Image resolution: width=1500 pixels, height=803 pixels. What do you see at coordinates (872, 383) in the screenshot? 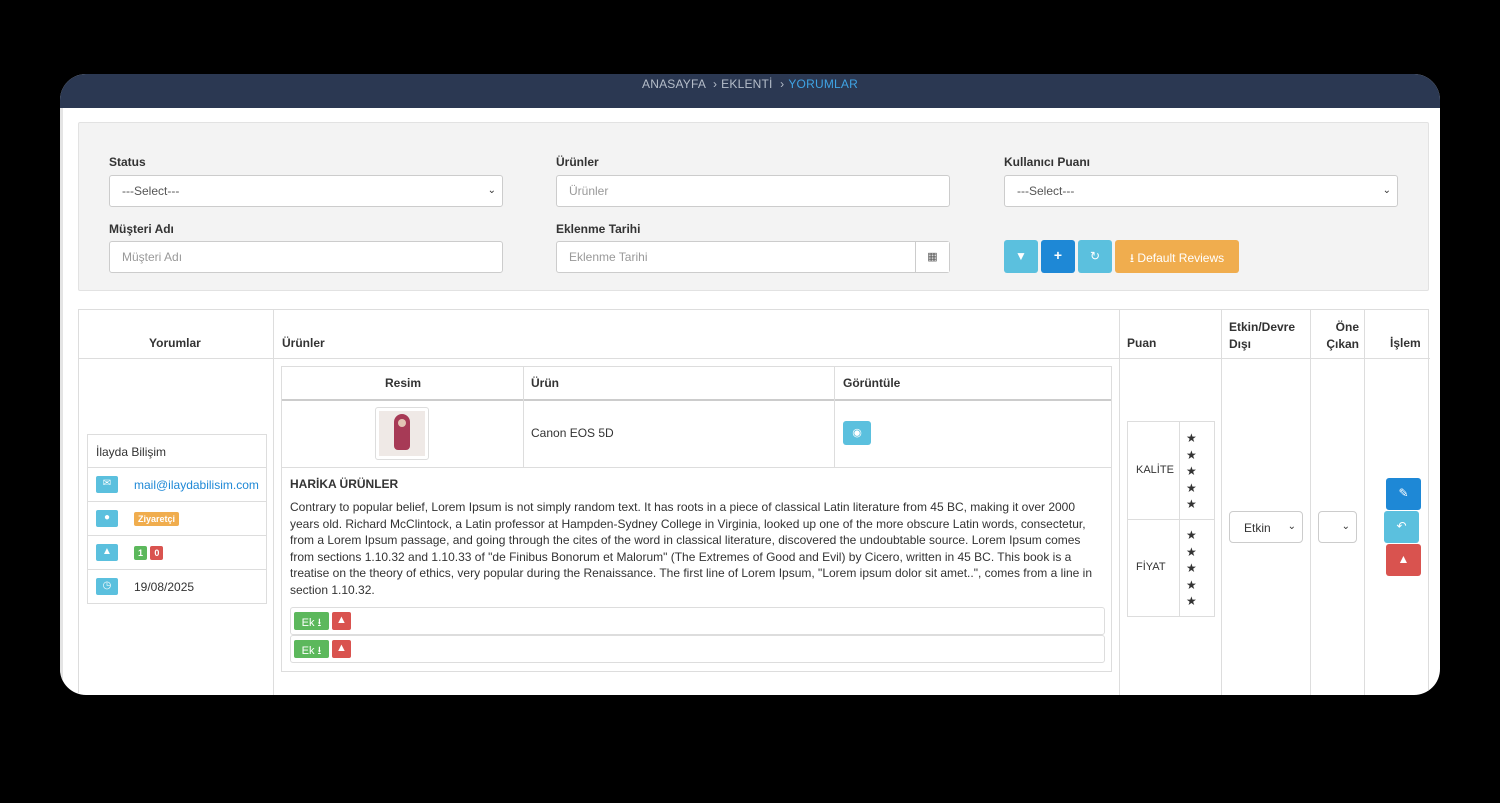
I see `product-header-view: Görüntüle` at bounding box center [872, 383].